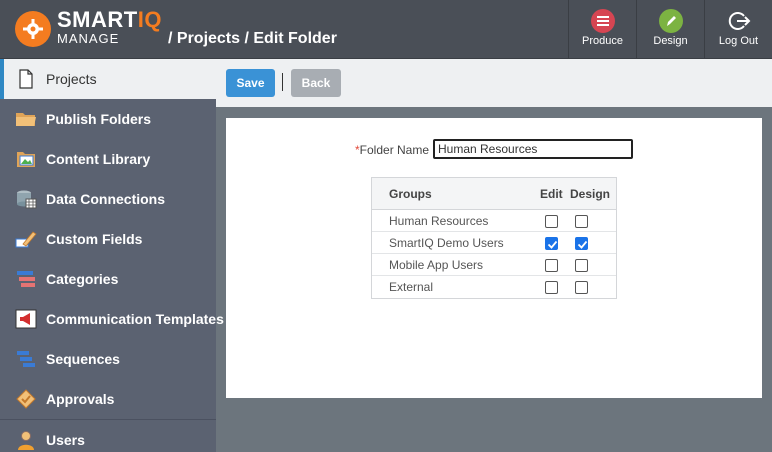  What do you see at coordinates (33, 29) in the screenshot?
I see `smartiq-logo-icon` at bounding box center [33, 29].